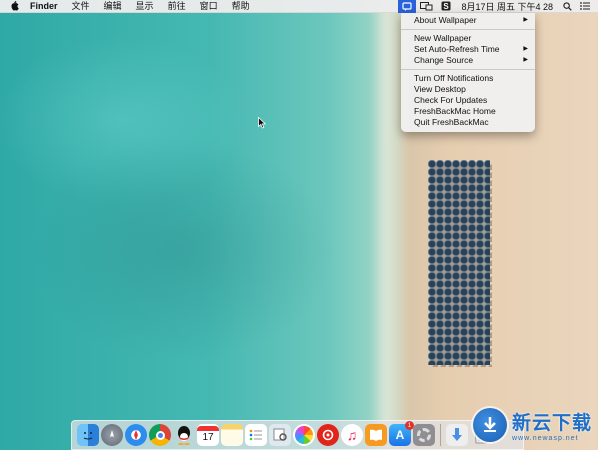 The width and height of the screenshot is (598, 450). What do you see at coordinates (455, 111) in the screenshot?
I see `menu-item-label: FreshBackMac Home` at bounding box center [455, 111].